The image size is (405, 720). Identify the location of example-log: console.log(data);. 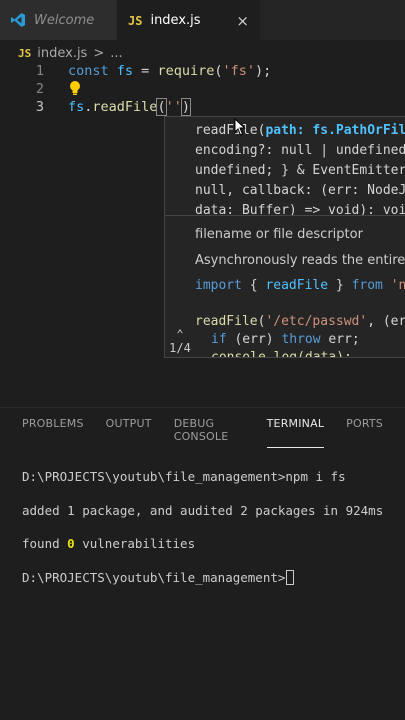
(281, 354).